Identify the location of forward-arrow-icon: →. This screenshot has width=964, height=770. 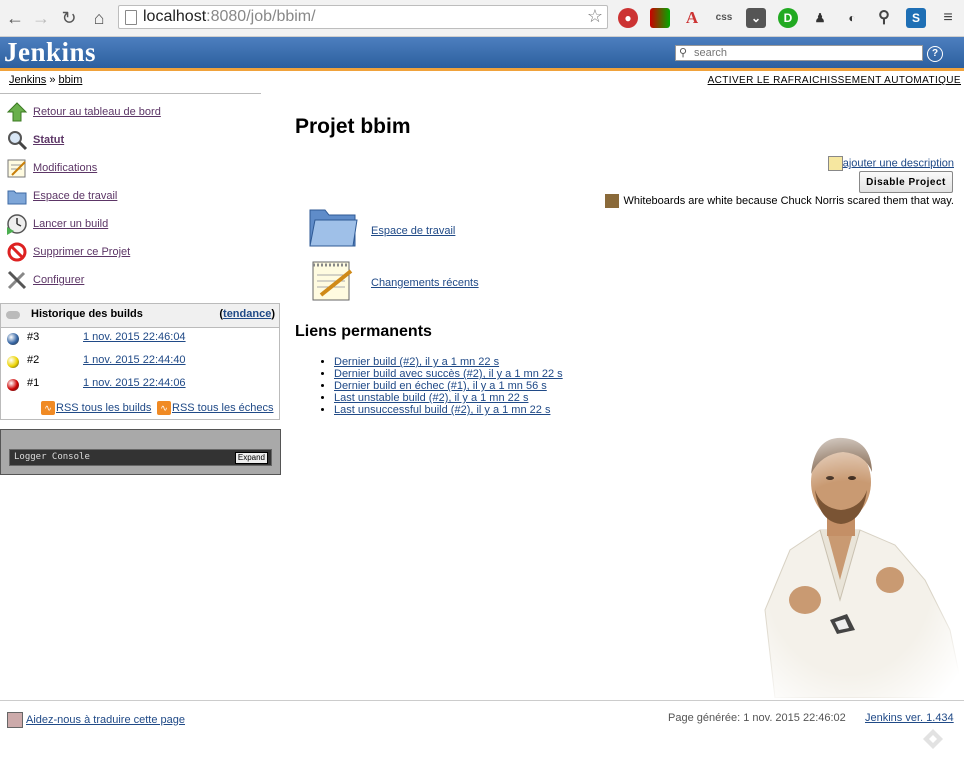
(41, 18).